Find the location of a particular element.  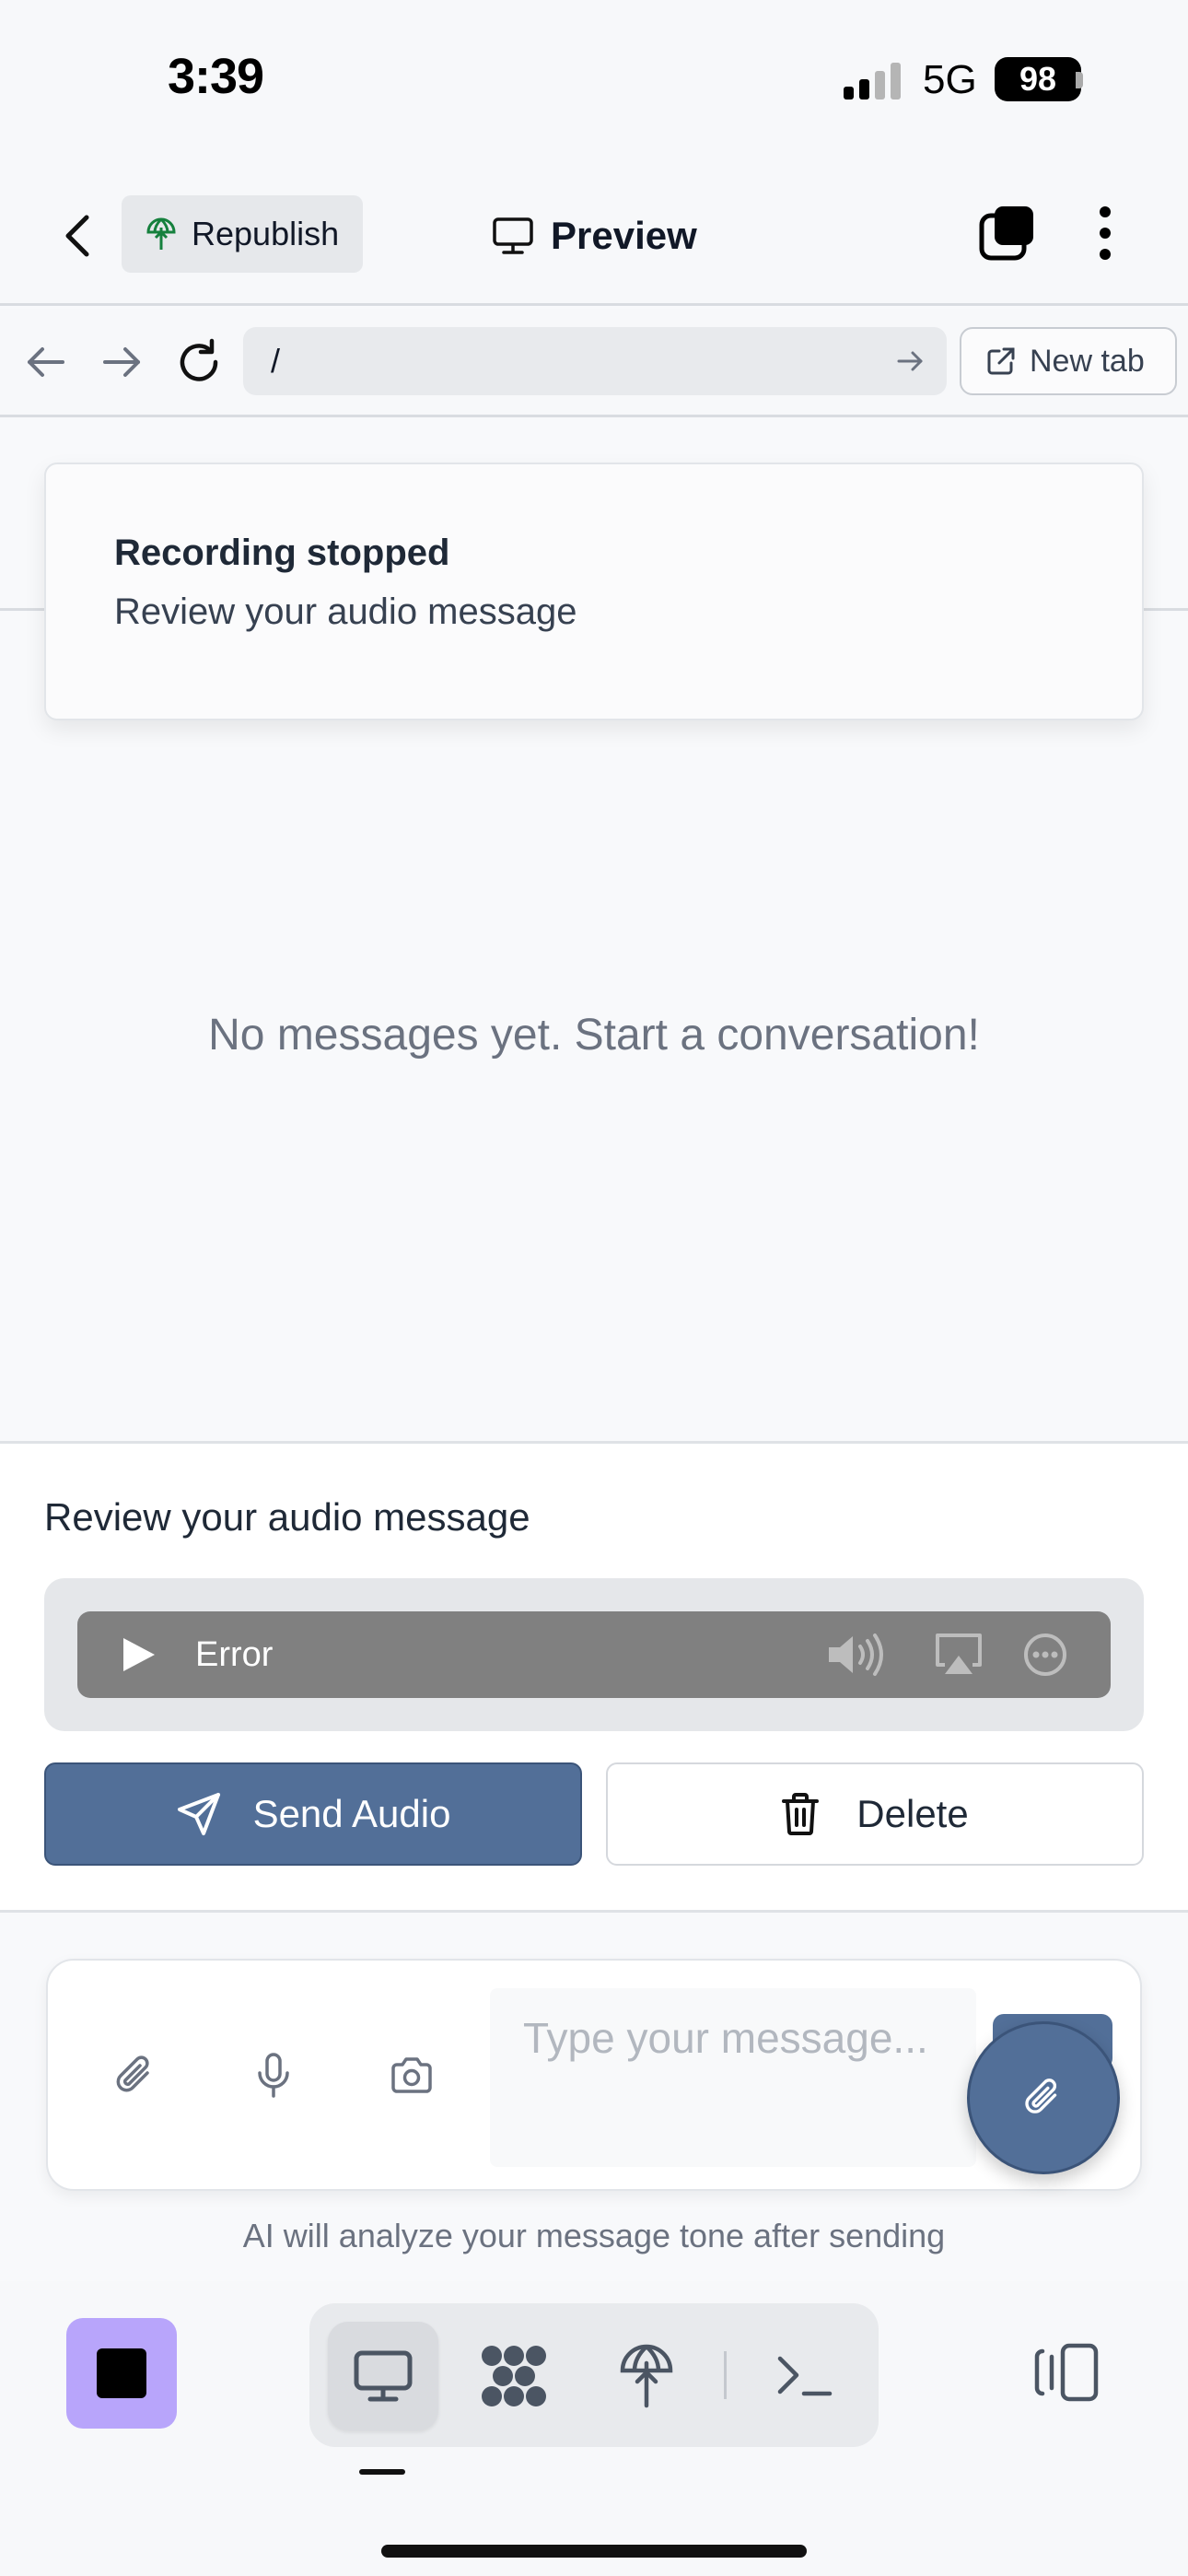

airplay-icon is located at coordinates (959, 1655).